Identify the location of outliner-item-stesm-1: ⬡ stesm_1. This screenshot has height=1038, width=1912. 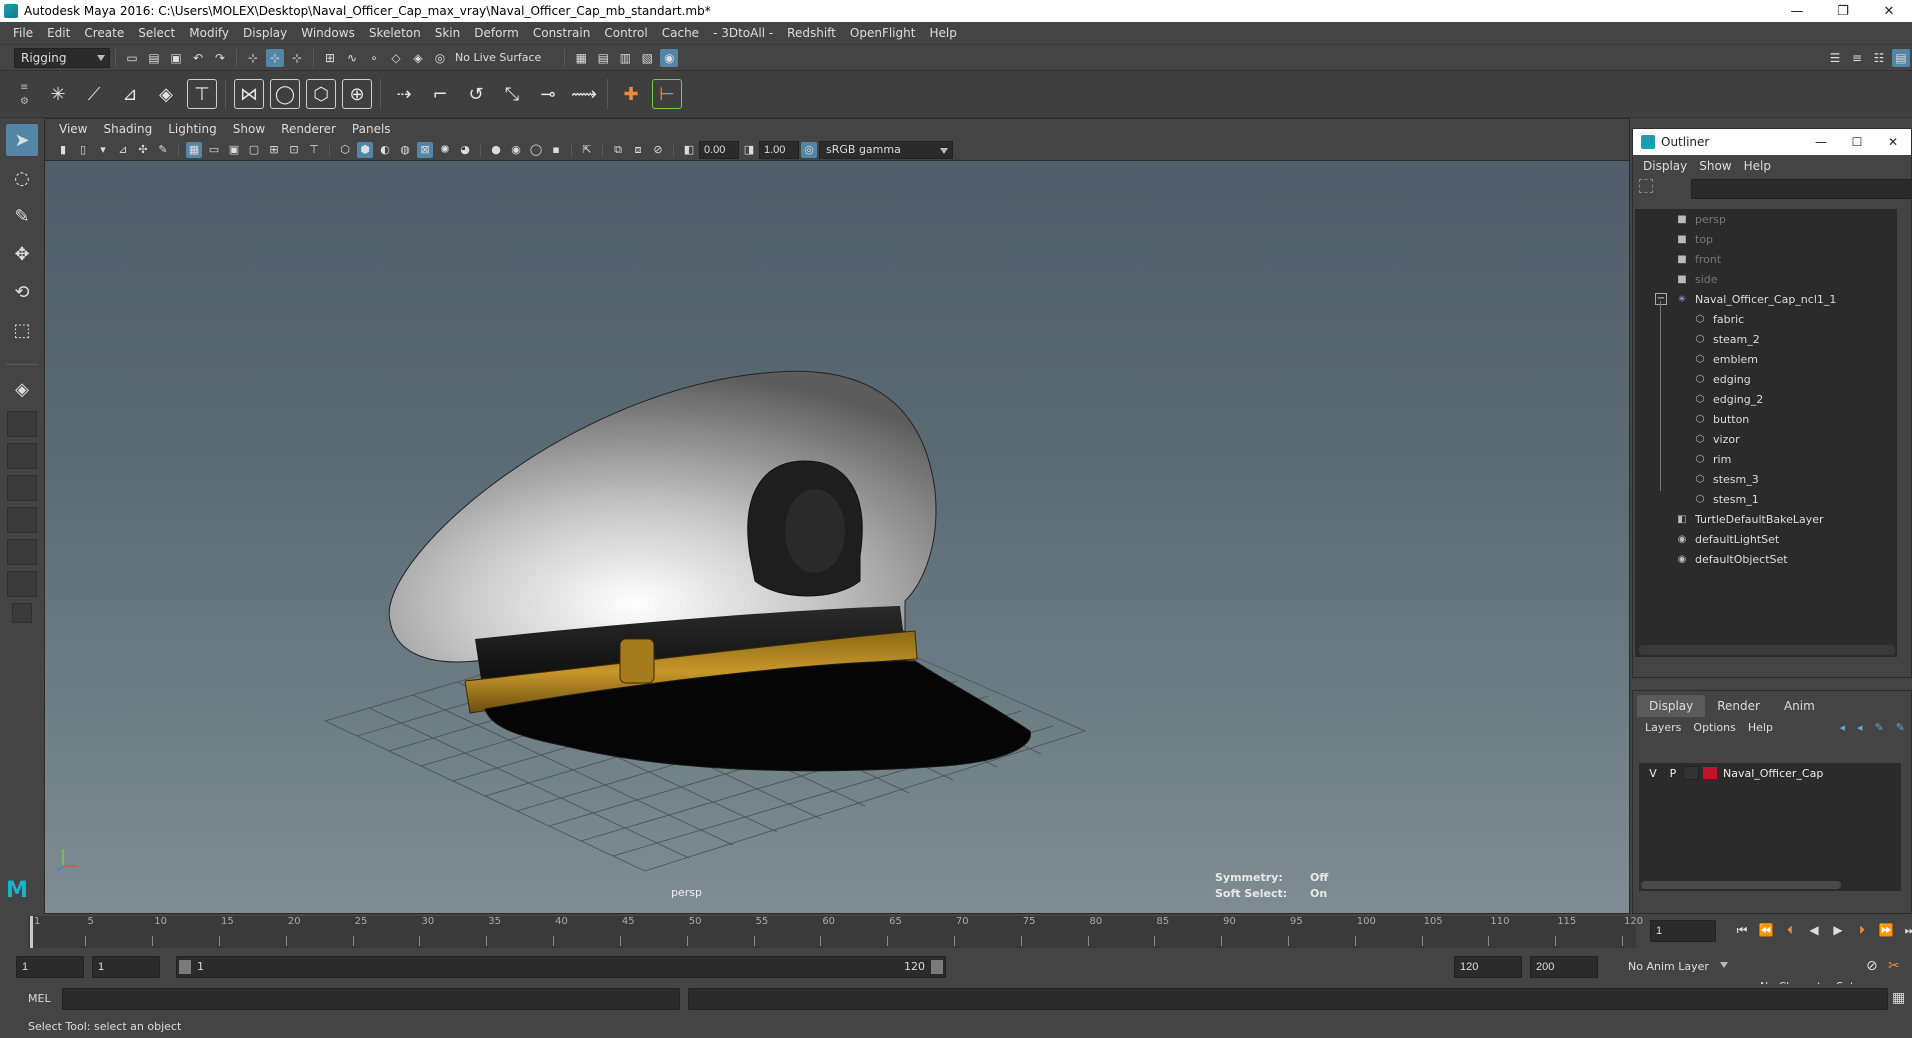
(1766, 499).